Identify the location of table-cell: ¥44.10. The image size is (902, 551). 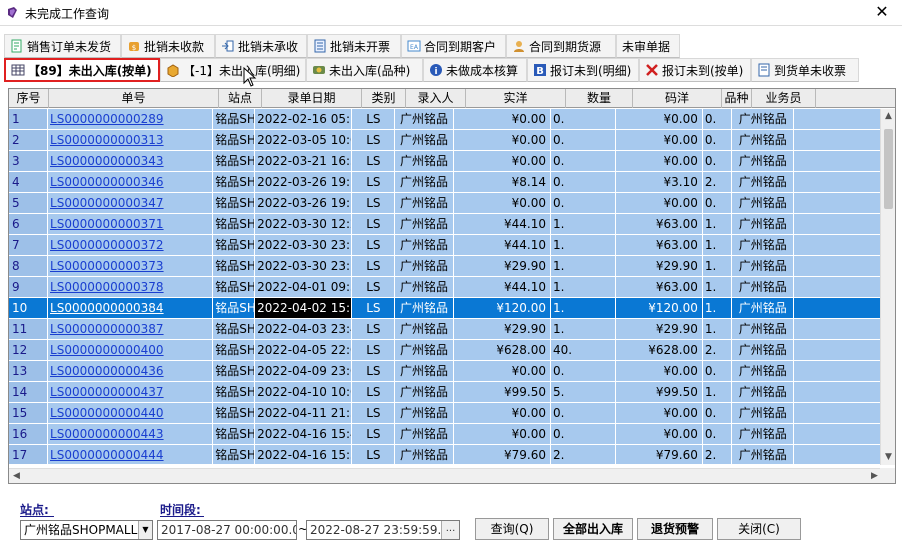
(502, 245).